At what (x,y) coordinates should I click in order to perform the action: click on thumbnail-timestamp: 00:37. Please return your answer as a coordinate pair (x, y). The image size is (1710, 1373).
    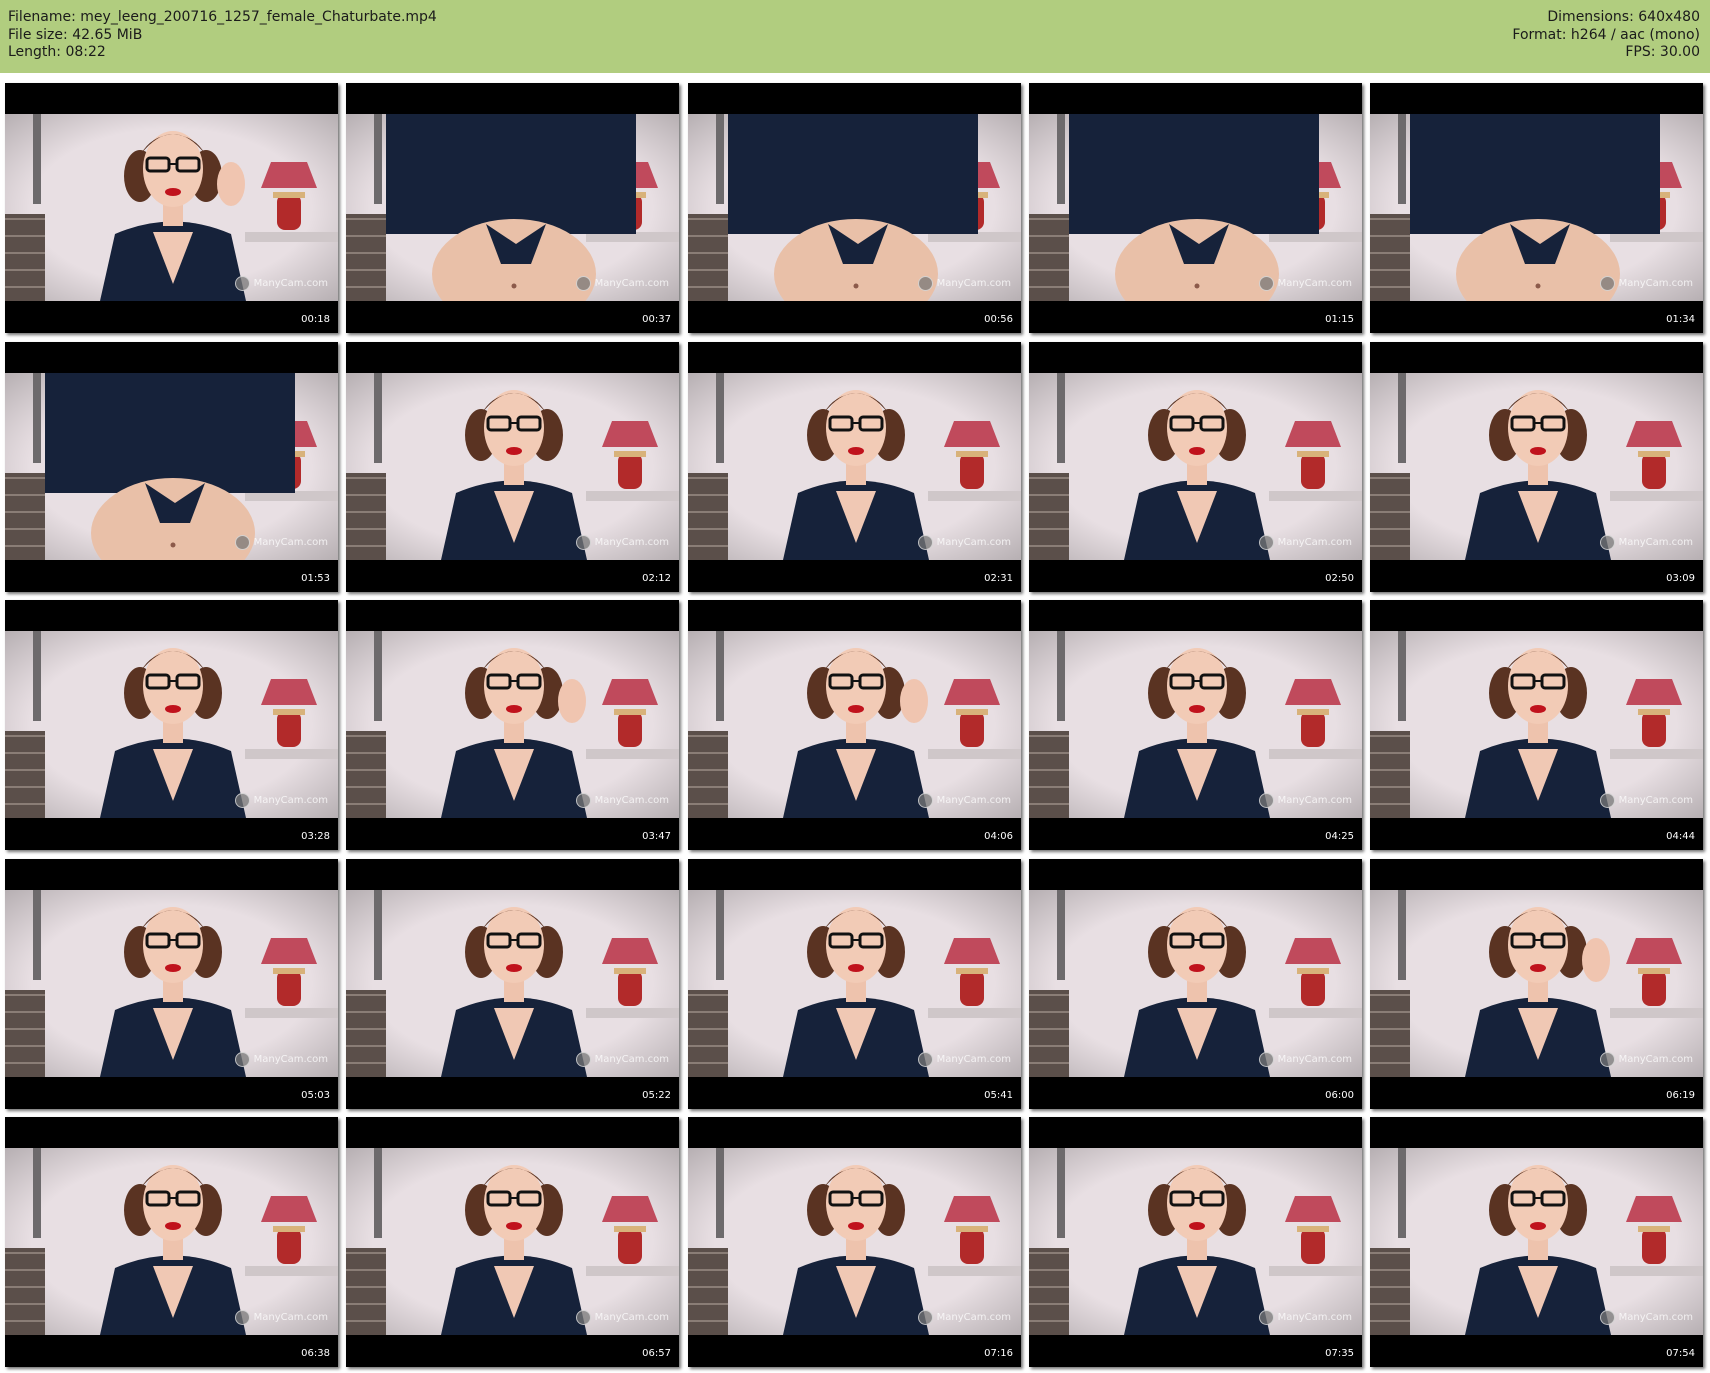
    Looking at the image, I should click on (656, 319).